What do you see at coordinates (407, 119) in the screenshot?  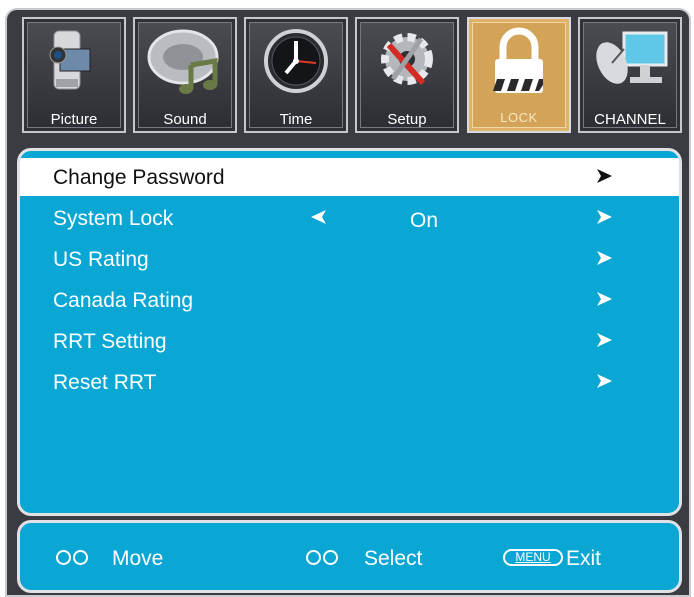 I see `tab-label: Setup` at bounding box center [407, 119].